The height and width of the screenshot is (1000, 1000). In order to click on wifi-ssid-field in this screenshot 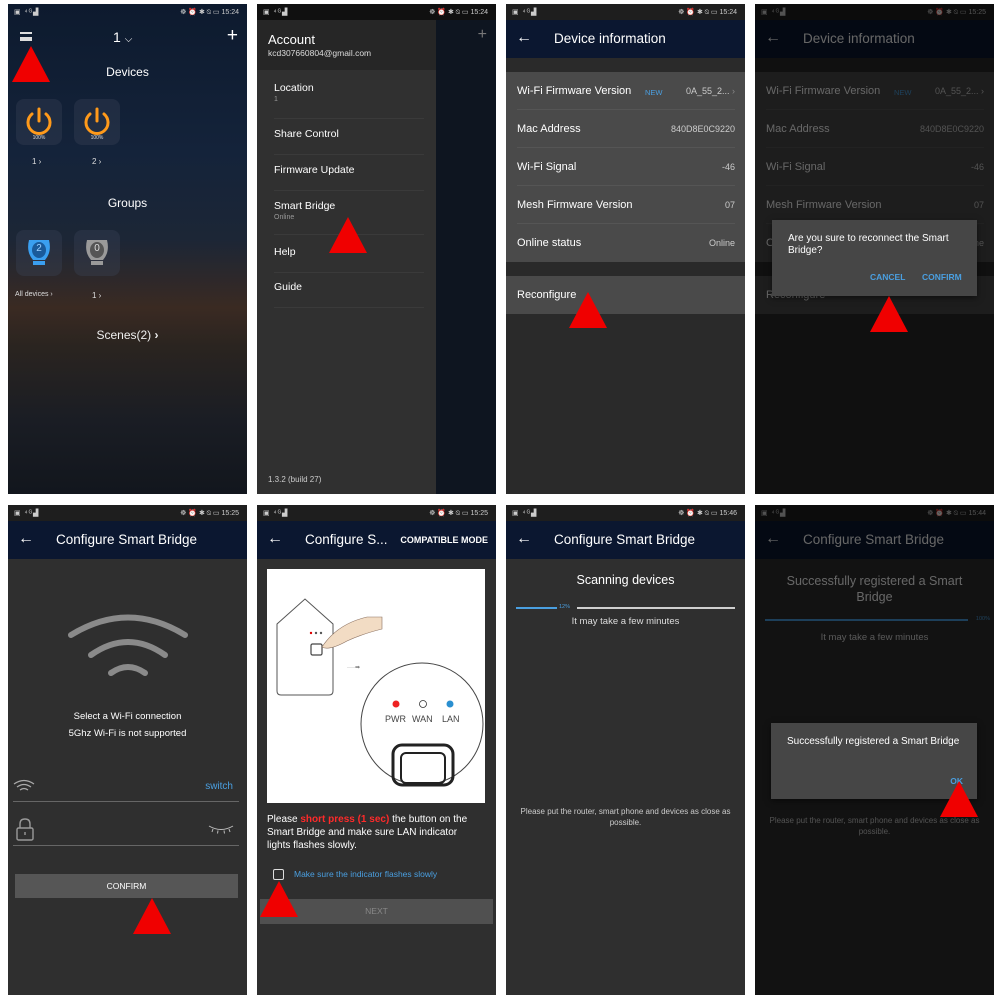, I will do `click(120, 785)`.